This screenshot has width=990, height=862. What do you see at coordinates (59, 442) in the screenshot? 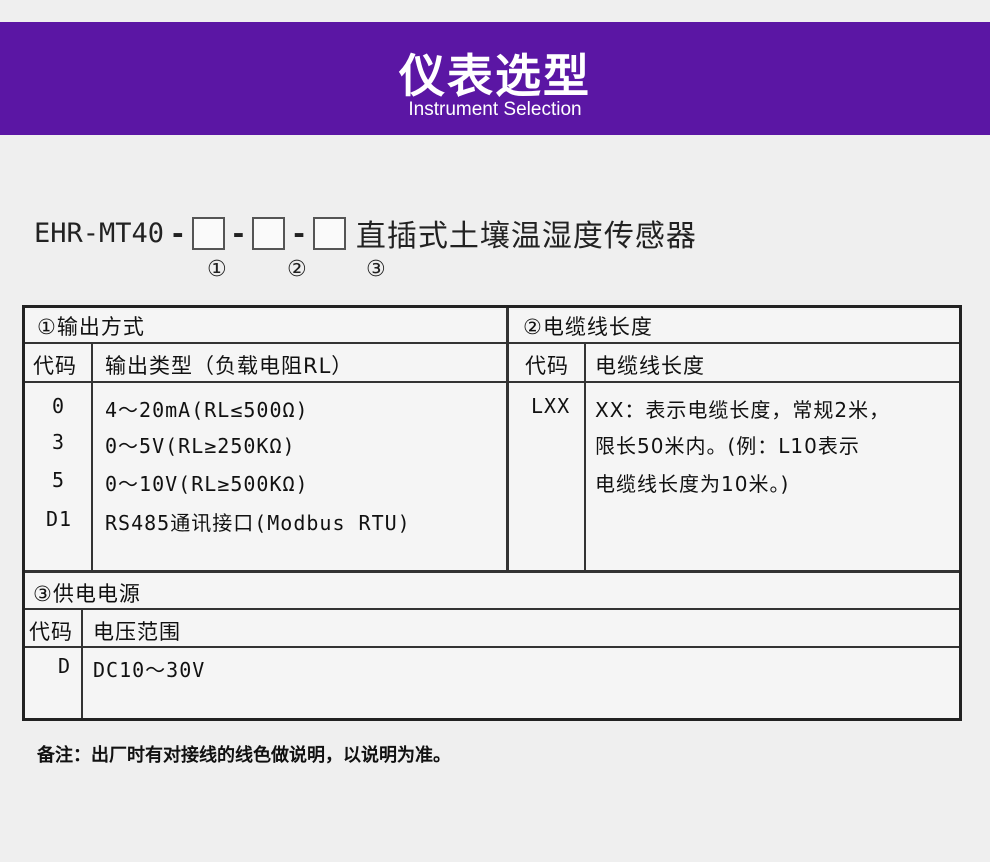
I see `output-row-code: 3` at bounding box center [59, 442].